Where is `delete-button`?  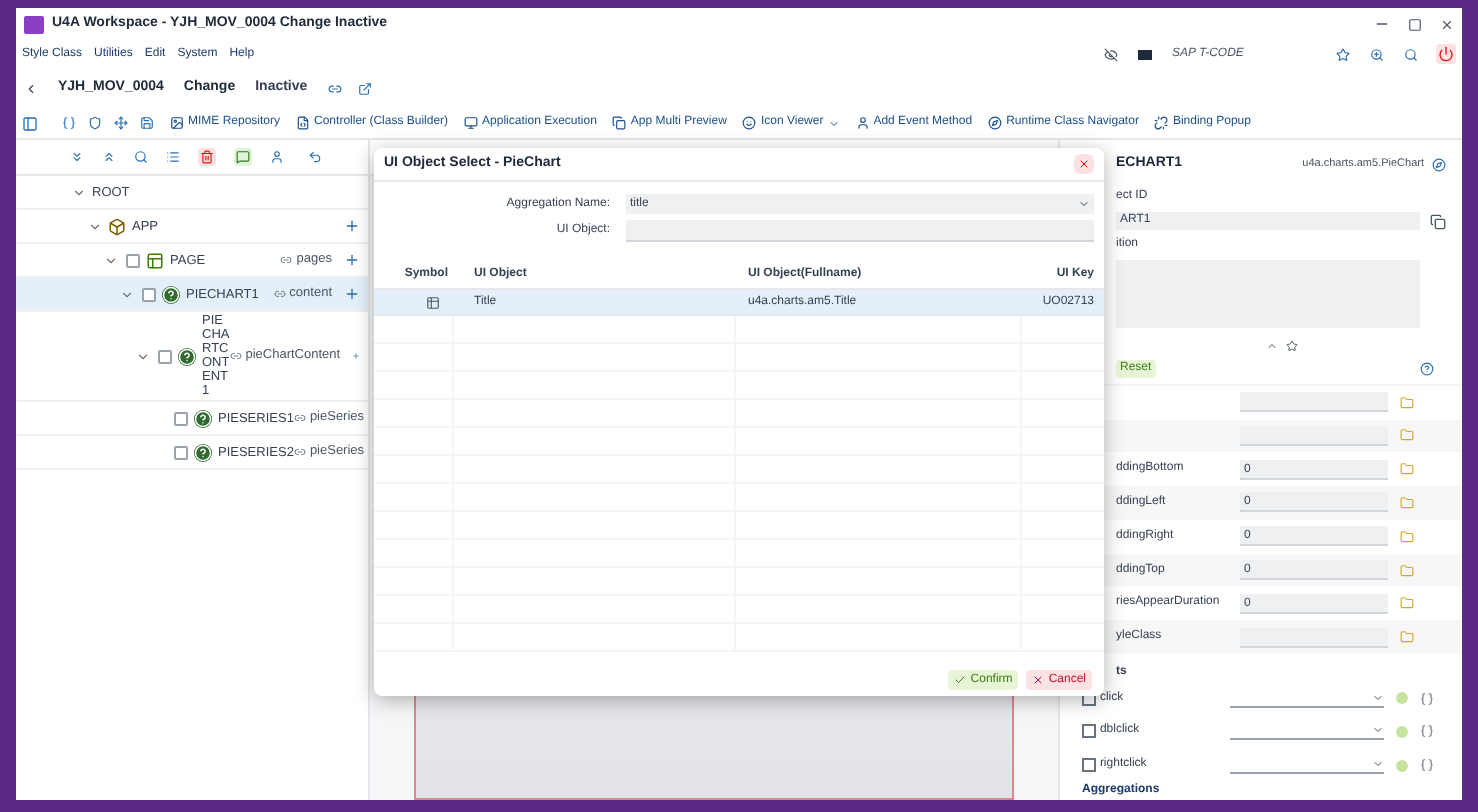
delete-button is located at coordinates (207, 157).